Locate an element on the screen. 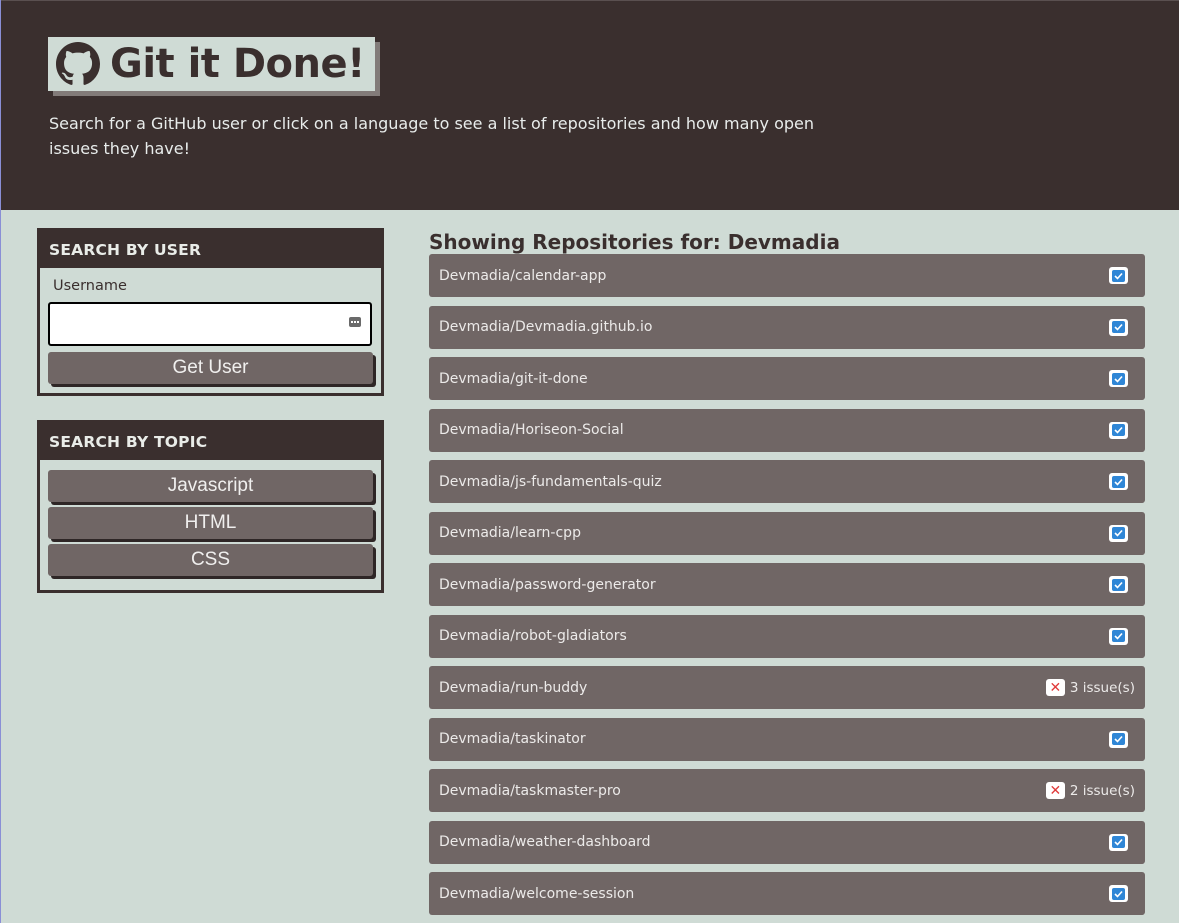  repo-item: Devmadia/js-fundamentals-quiz is located at coordinates (787, 481).